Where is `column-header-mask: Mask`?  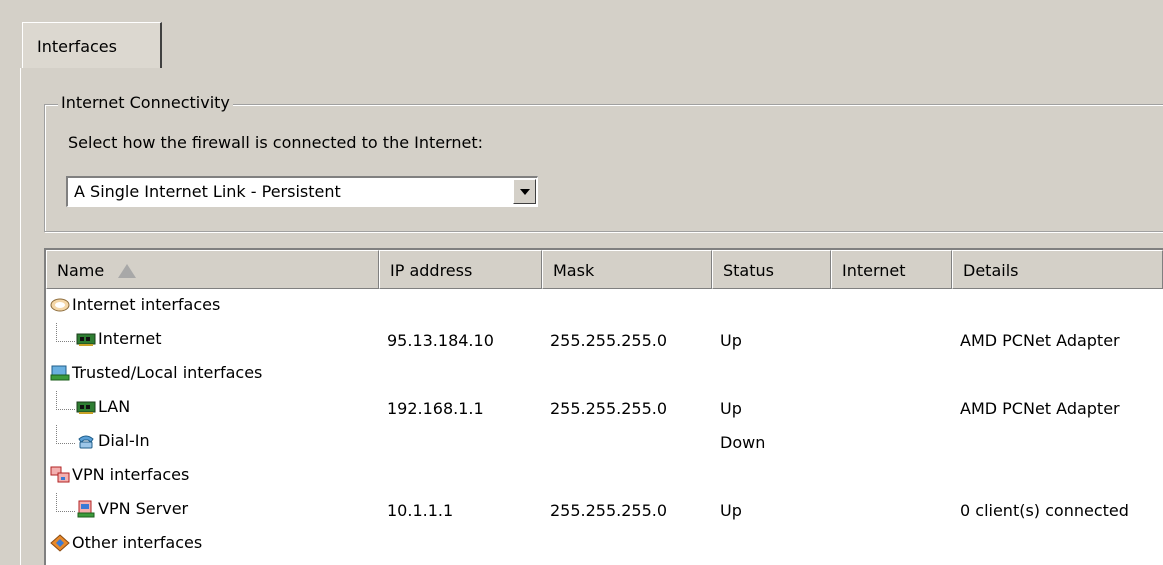 column-header-mask: Mask is located at coordinates (627, 269).